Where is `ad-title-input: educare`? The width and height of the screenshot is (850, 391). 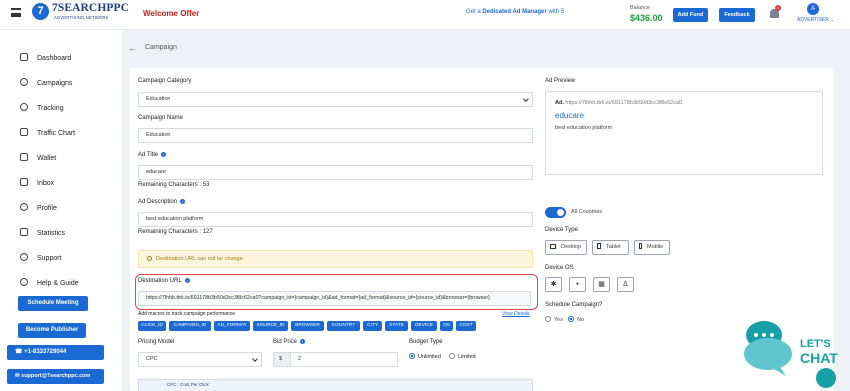 ad-title-input: educare is located at coordinates (335, 172).